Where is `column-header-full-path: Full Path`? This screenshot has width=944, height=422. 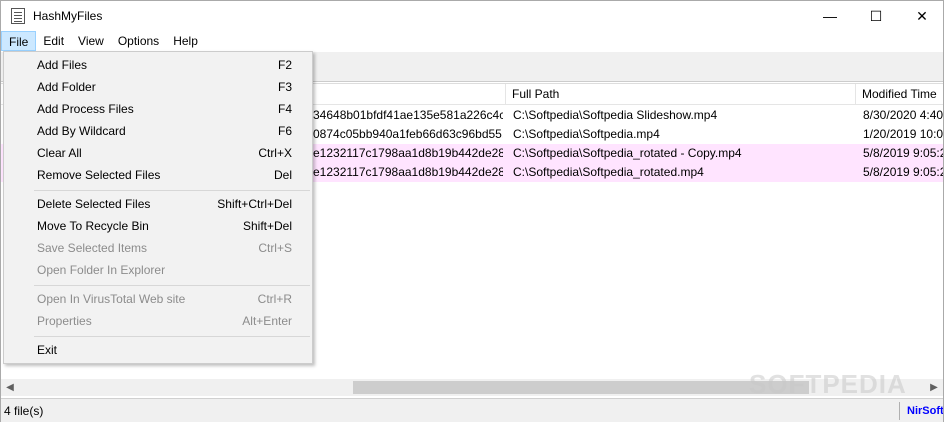 column-header-full-path: Full Path is located at coordinates (681, 94).